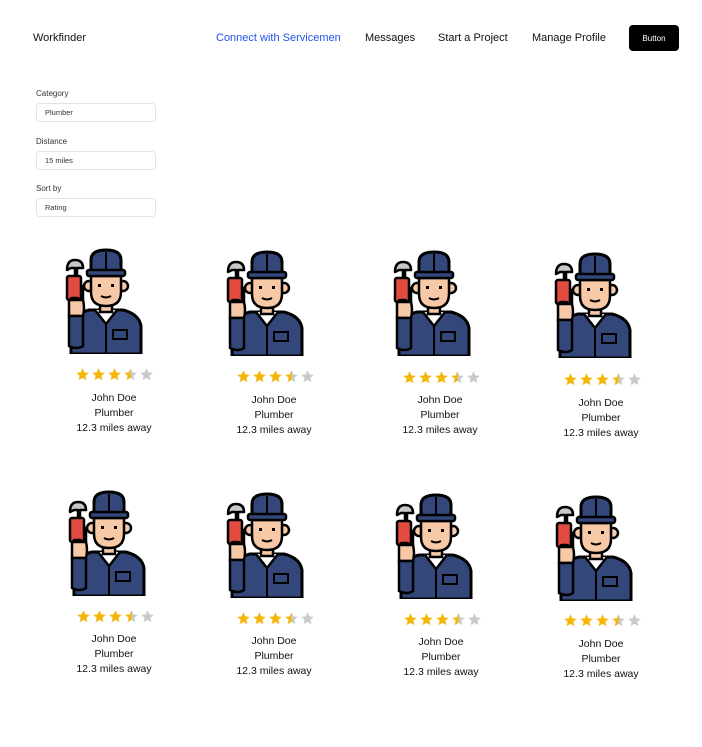 The width and height of the screenshot is (702, 747). Describe the element at coordinates (52, 93) in the screenshot. I see `category-label: Category` at that location.